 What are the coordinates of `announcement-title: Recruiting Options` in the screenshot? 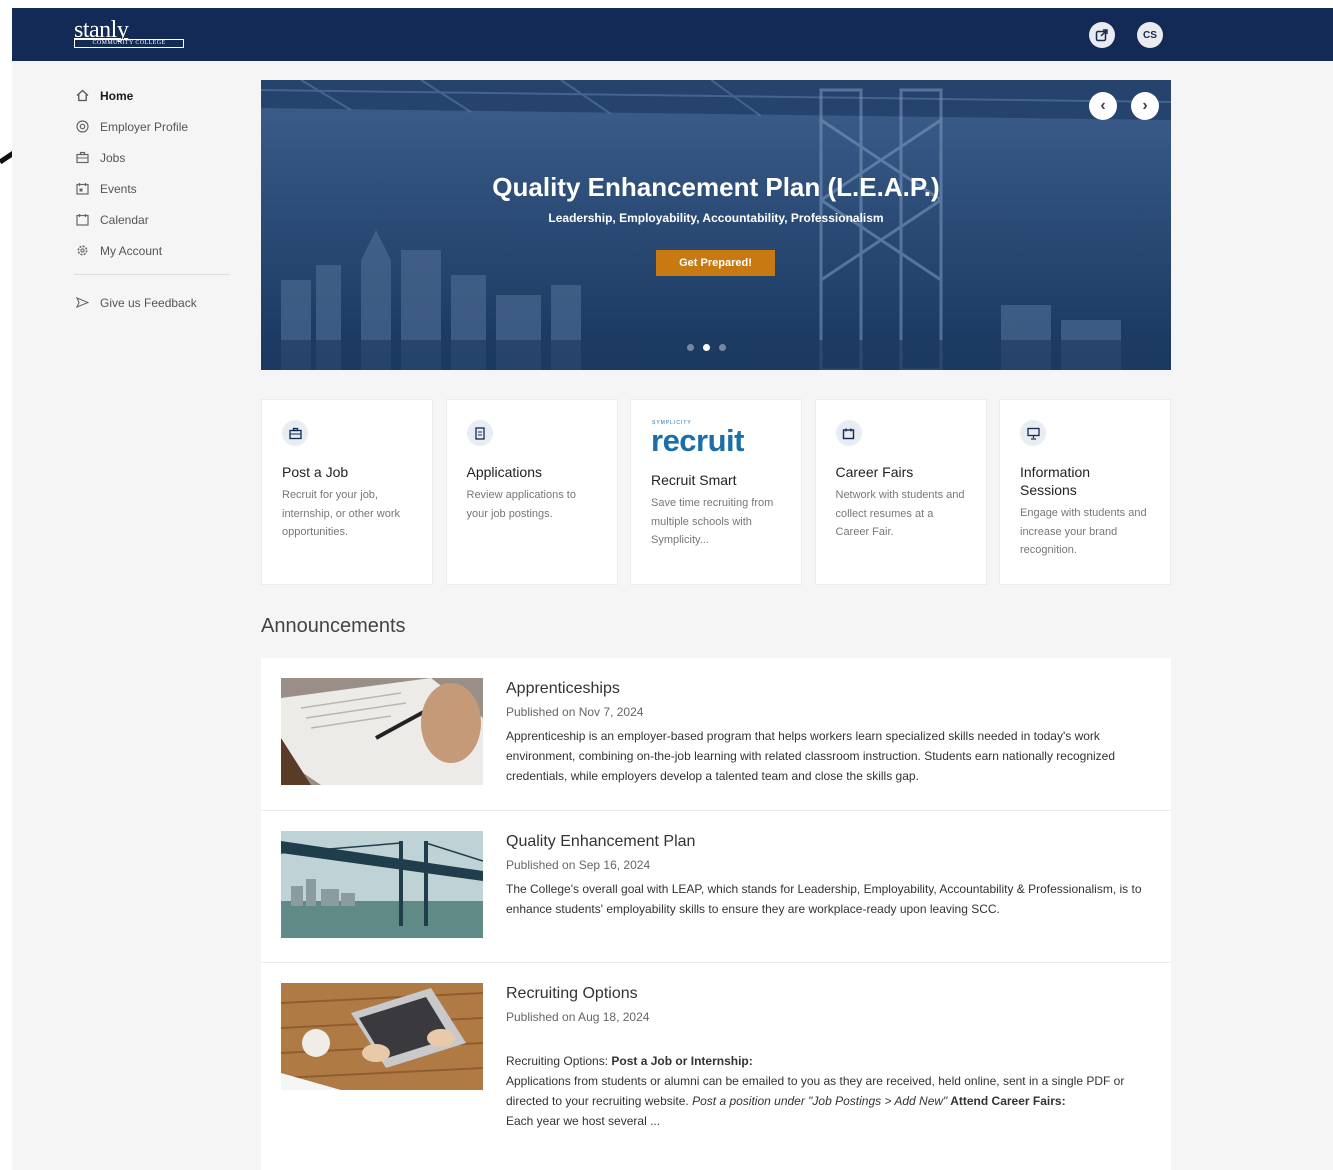 It's located at (831, 994).